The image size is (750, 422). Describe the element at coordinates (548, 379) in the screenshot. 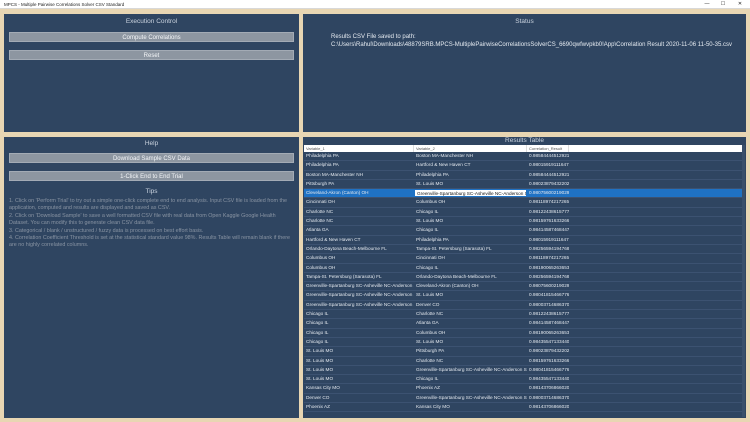

I see `cell-correlation: 0.9843554713344075` at that location.